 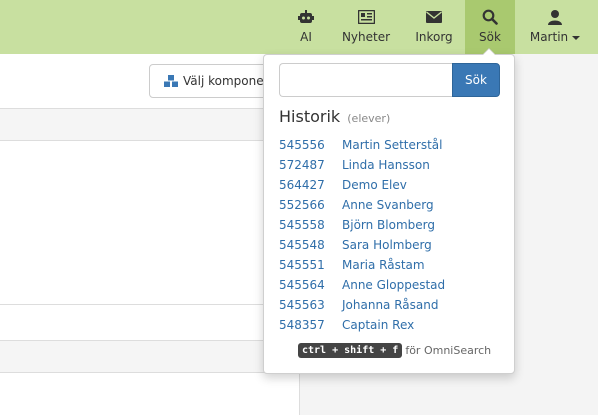 I want to click on chevron-down-icon, so click(x=576, y=37).